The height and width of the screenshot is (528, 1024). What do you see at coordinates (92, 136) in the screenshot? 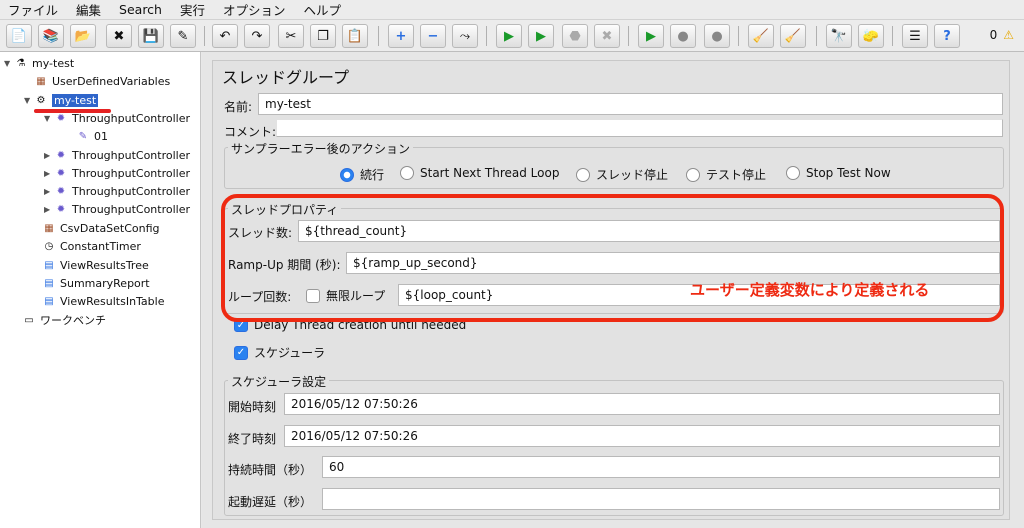
I see `tree-node-sampler: ✎ 01` at bounding box center [92, 136].